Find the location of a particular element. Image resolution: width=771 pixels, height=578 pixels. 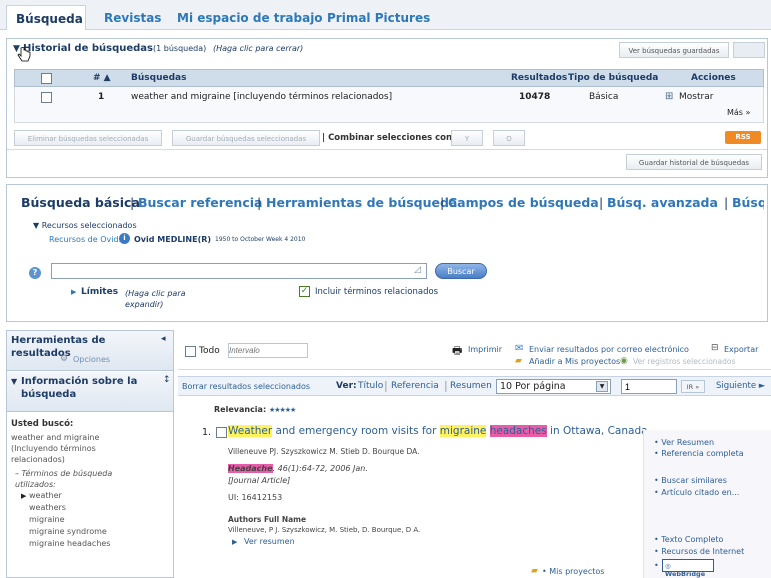

tab-busqueda: Búsqueda is located at coordinates (46, 17).